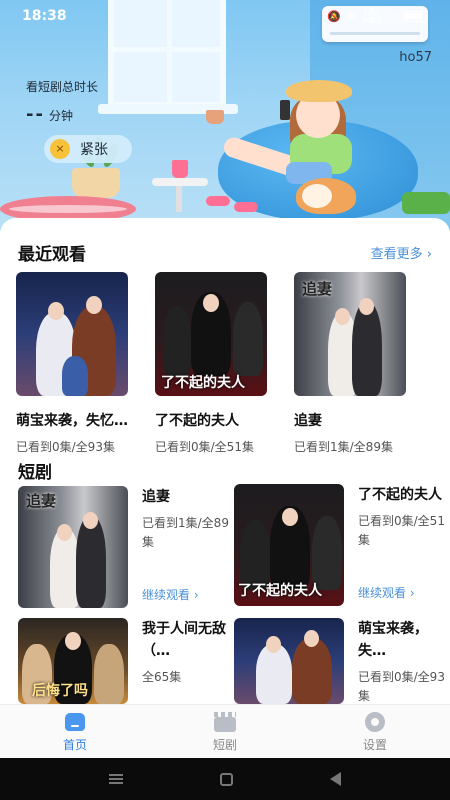  What do you see at coordinates (426, 203) in the screenshot?
I see `shelf-illustration` at bounding box center [426, 203].